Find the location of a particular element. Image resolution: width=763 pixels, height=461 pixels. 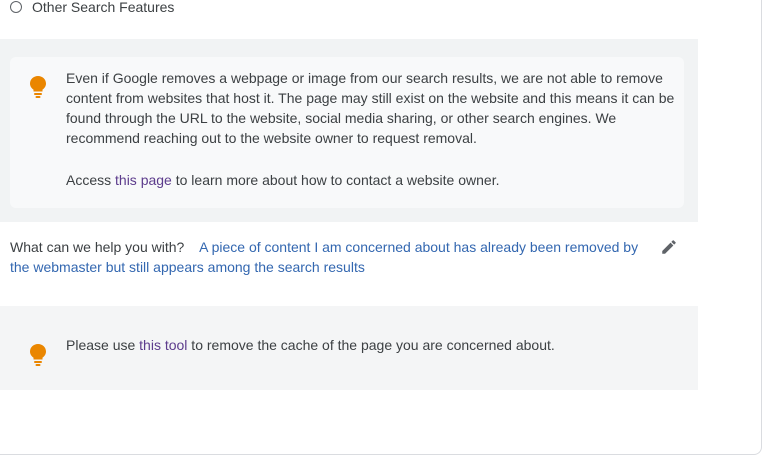

option-row-other-search-features: Other Search Features is located at coordinates (349, 19).